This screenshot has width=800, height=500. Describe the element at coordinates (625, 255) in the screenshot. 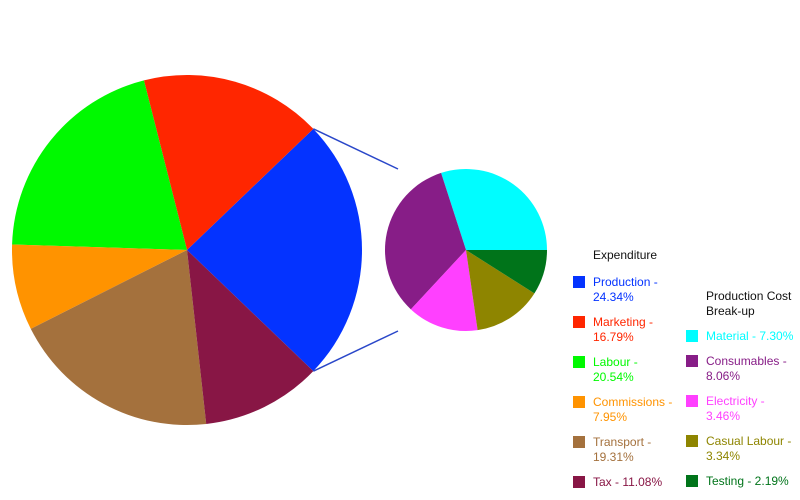

I see `legend-title: Expenditure` at that location.